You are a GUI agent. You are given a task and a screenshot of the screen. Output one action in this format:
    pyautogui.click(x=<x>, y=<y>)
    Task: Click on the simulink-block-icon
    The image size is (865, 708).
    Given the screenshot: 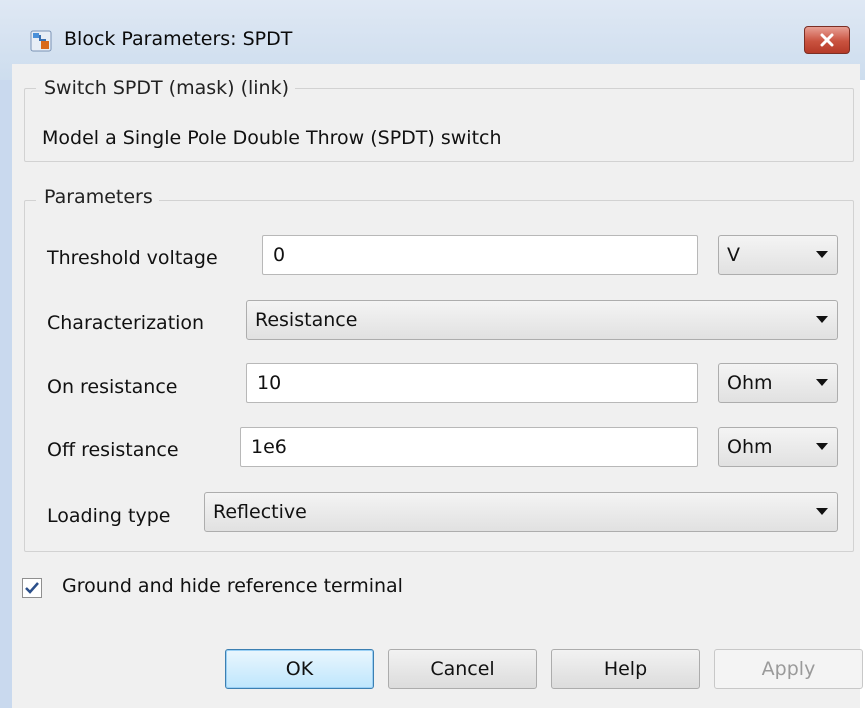 What is the action you would take?
    pyautogui.click(x=41, y=41)
    